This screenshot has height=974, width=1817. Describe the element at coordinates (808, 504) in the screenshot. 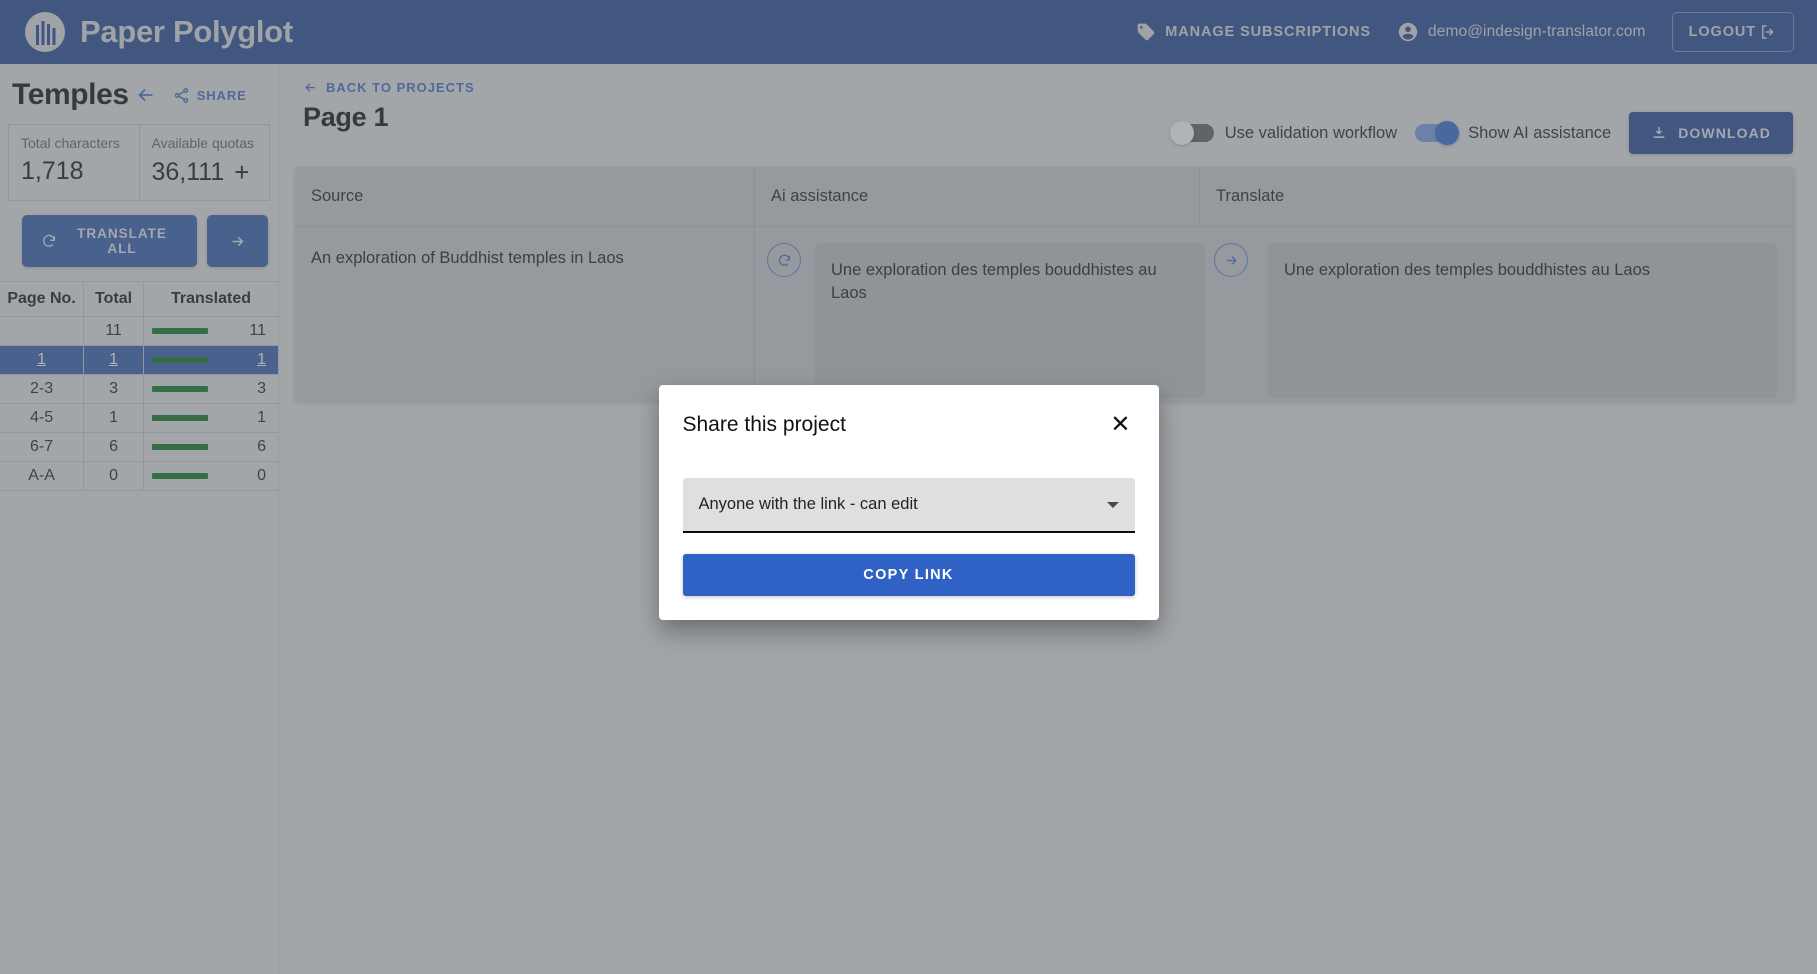

I see `permission-select-value: Anyone with the link - can edit` at that location.